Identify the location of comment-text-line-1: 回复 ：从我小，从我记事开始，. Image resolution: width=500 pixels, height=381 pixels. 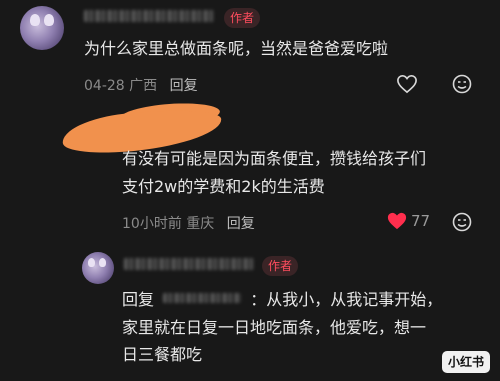
(282, 300).